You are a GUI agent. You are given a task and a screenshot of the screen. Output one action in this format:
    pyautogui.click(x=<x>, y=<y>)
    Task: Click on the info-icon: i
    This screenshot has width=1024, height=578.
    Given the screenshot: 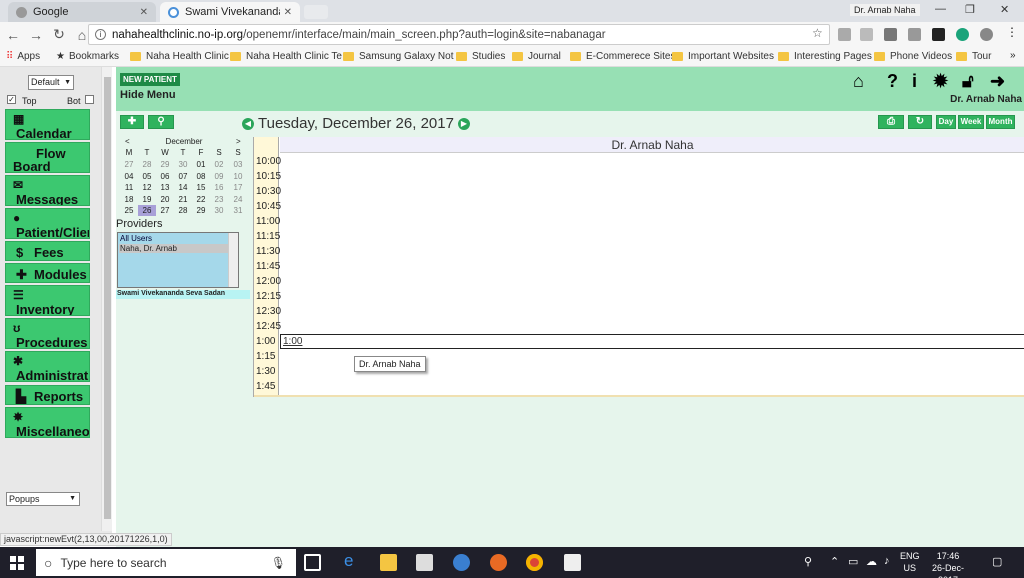 What is the action you would take?
    pyautogui.click(x=100, y=34)
    